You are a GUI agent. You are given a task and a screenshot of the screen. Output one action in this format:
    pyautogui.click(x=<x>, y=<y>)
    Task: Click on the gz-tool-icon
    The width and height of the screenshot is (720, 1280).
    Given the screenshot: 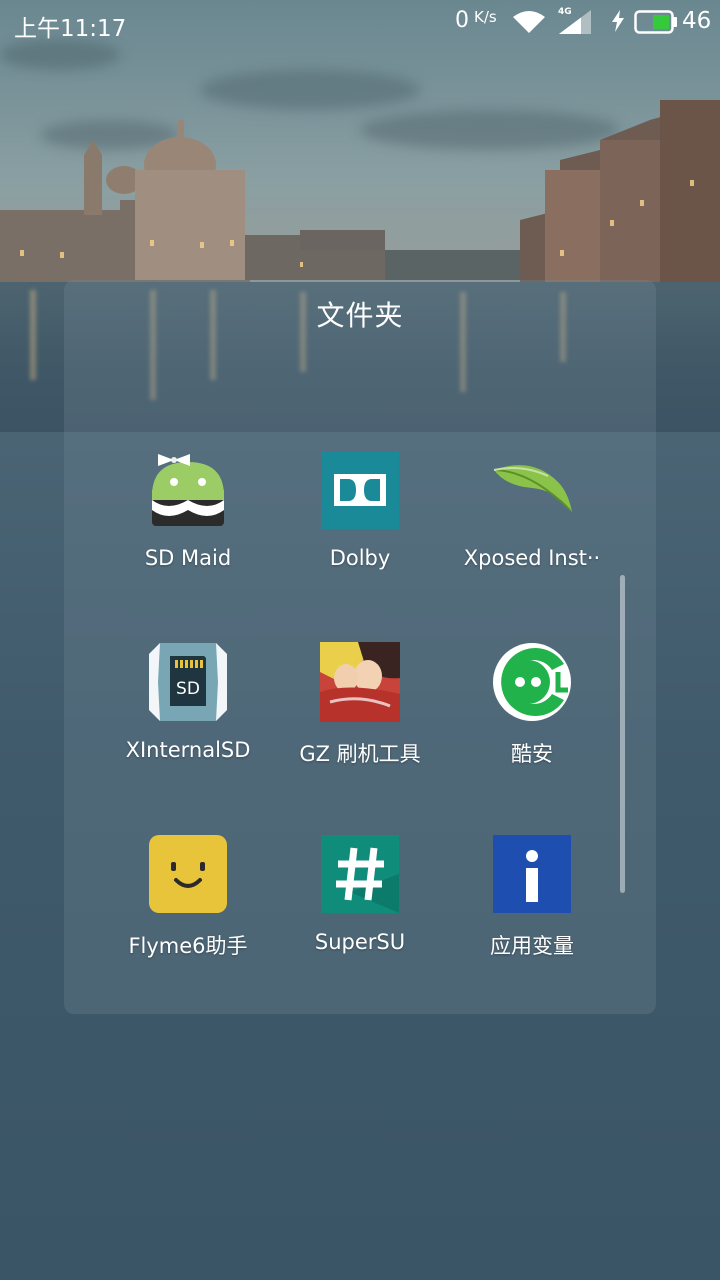 What is the action you would take?
    pyautogui.click(x=360, y=682)
    